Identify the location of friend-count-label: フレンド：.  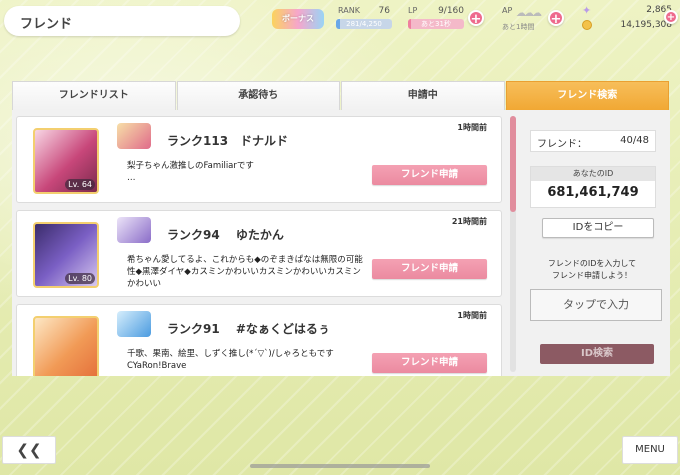
(562, 144).